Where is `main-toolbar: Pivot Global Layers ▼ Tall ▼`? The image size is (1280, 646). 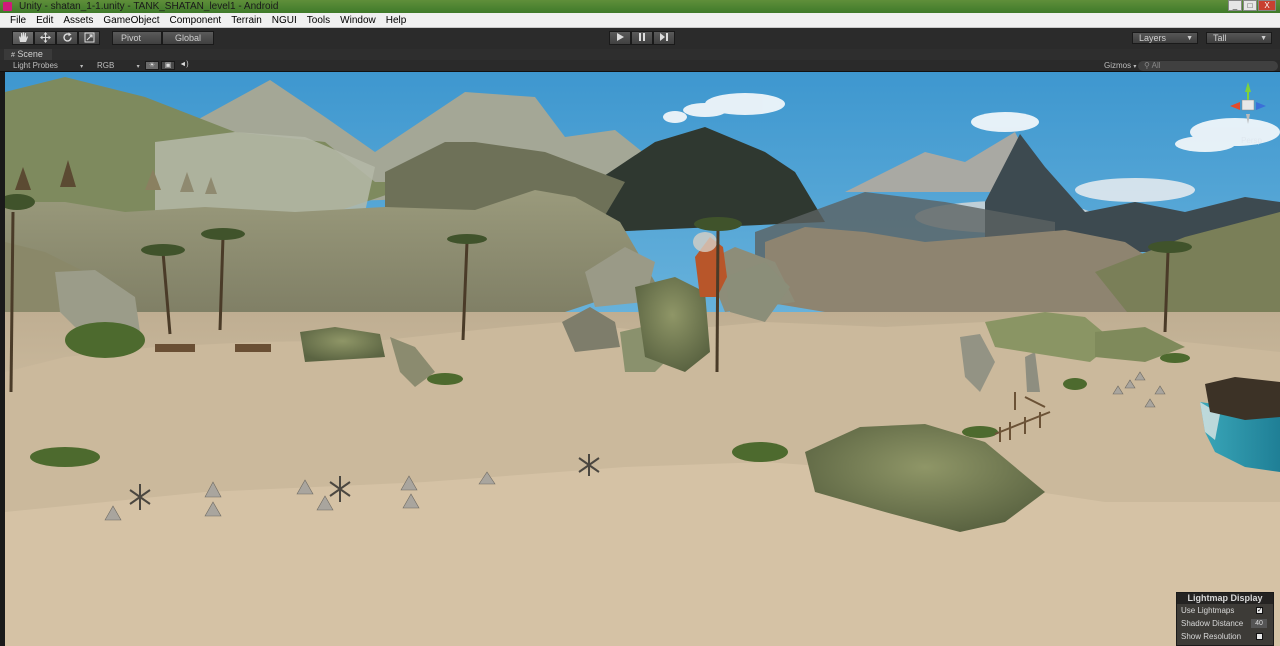
main-toolbar: Pivot Global Layers ▼ Tall ▼ is located at coordinates (640, 38).